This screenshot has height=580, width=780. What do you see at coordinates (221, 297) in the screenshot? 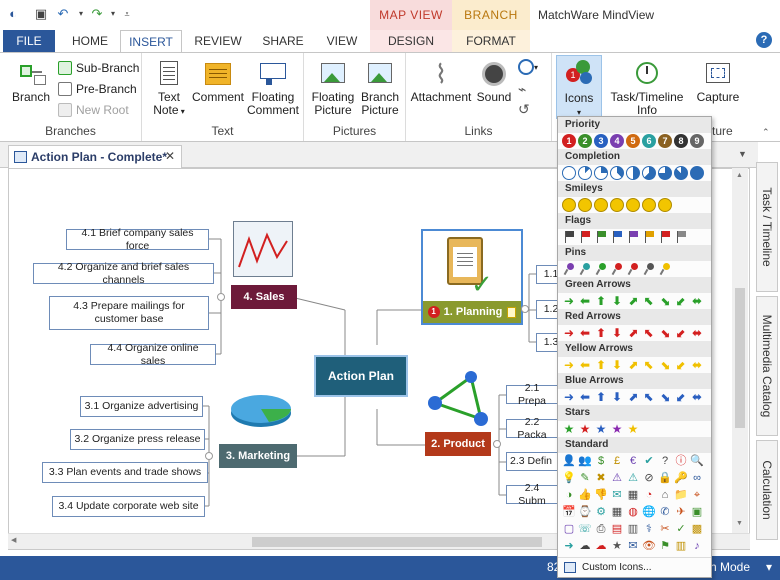
I see `expand-knob` at bounding box center [221, 297].